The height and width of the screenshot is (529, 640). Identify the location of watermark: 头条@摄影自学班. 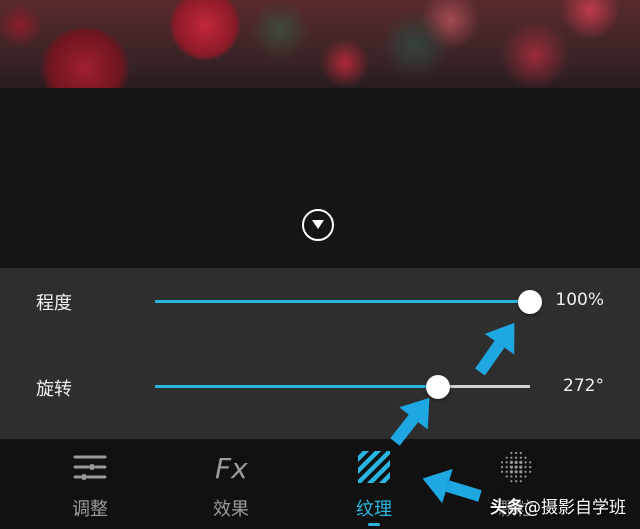
(558, 505).